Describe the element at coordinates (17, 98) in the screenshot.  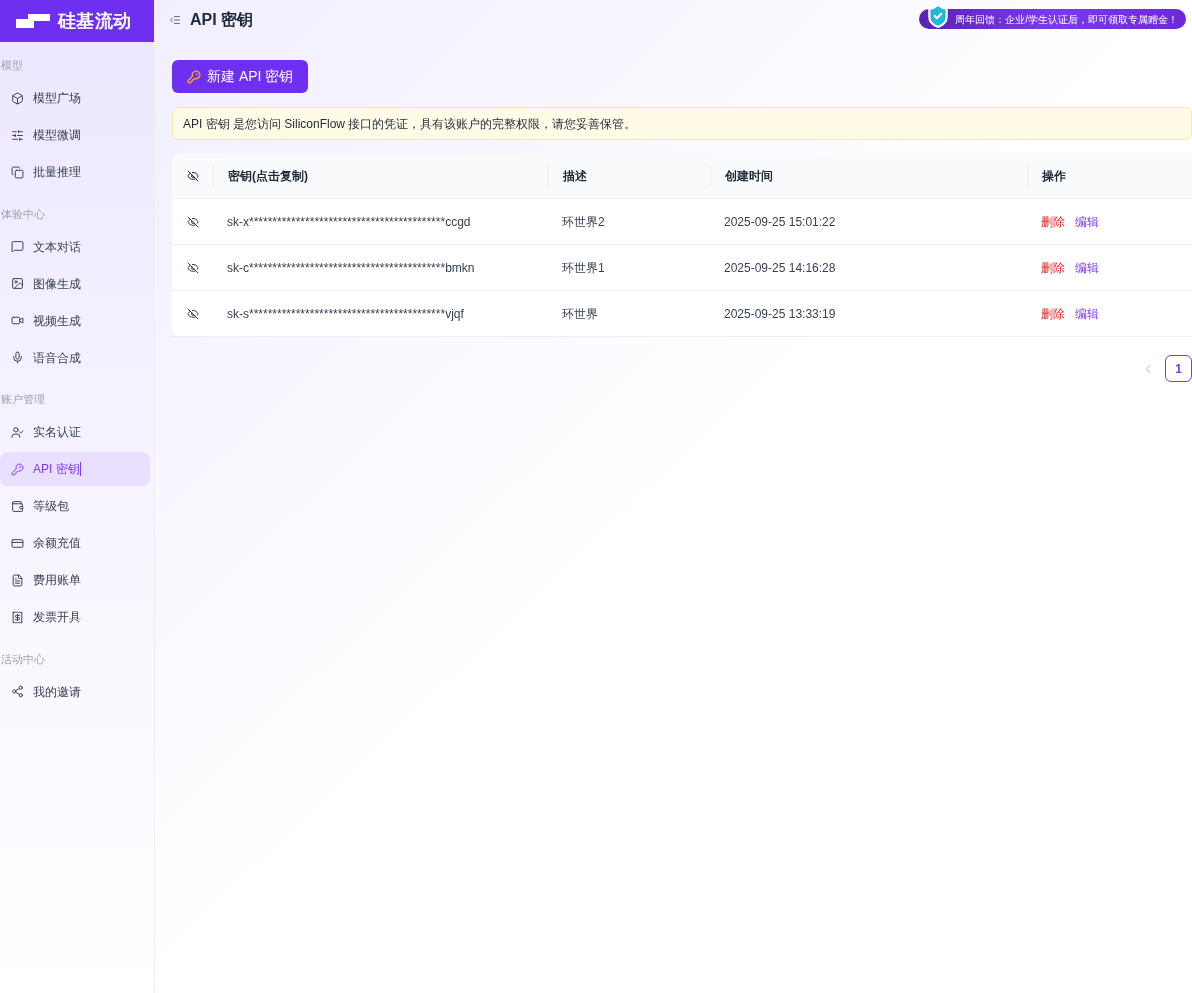
I see `cube-icon` at that location.